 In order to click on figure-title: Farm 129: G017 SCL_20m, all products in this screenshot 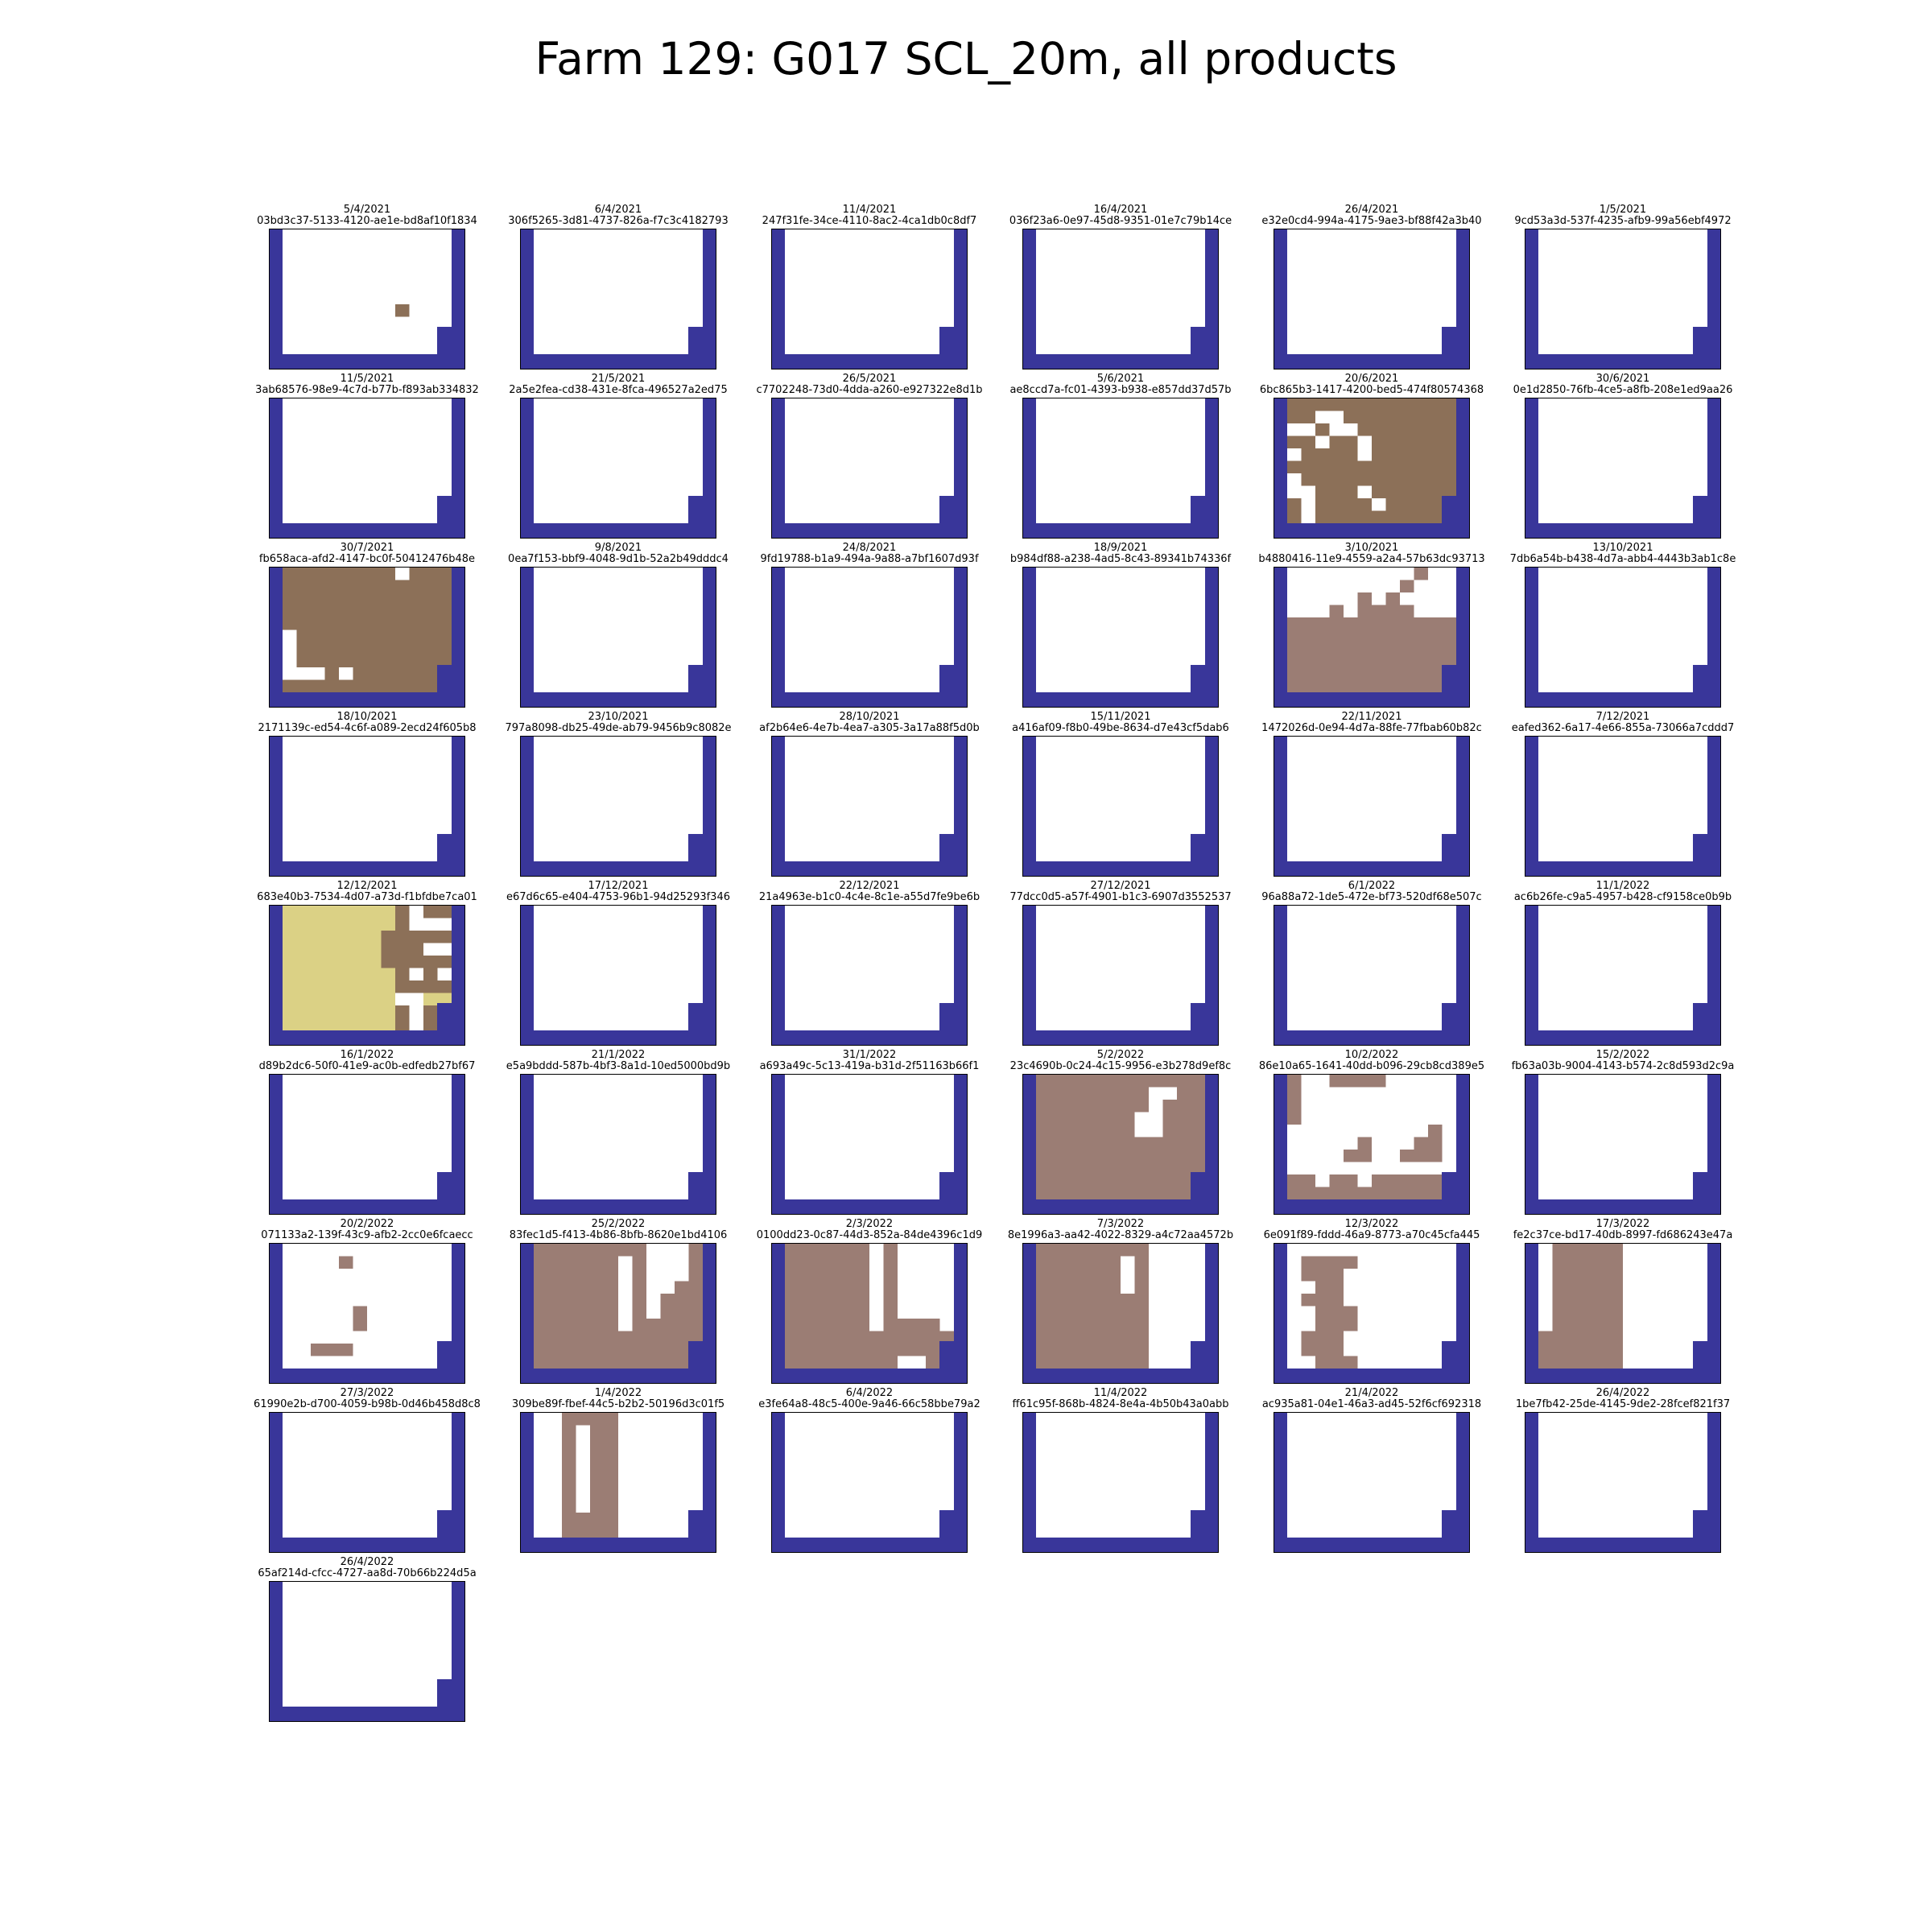, I will do `click(966, 59)`.